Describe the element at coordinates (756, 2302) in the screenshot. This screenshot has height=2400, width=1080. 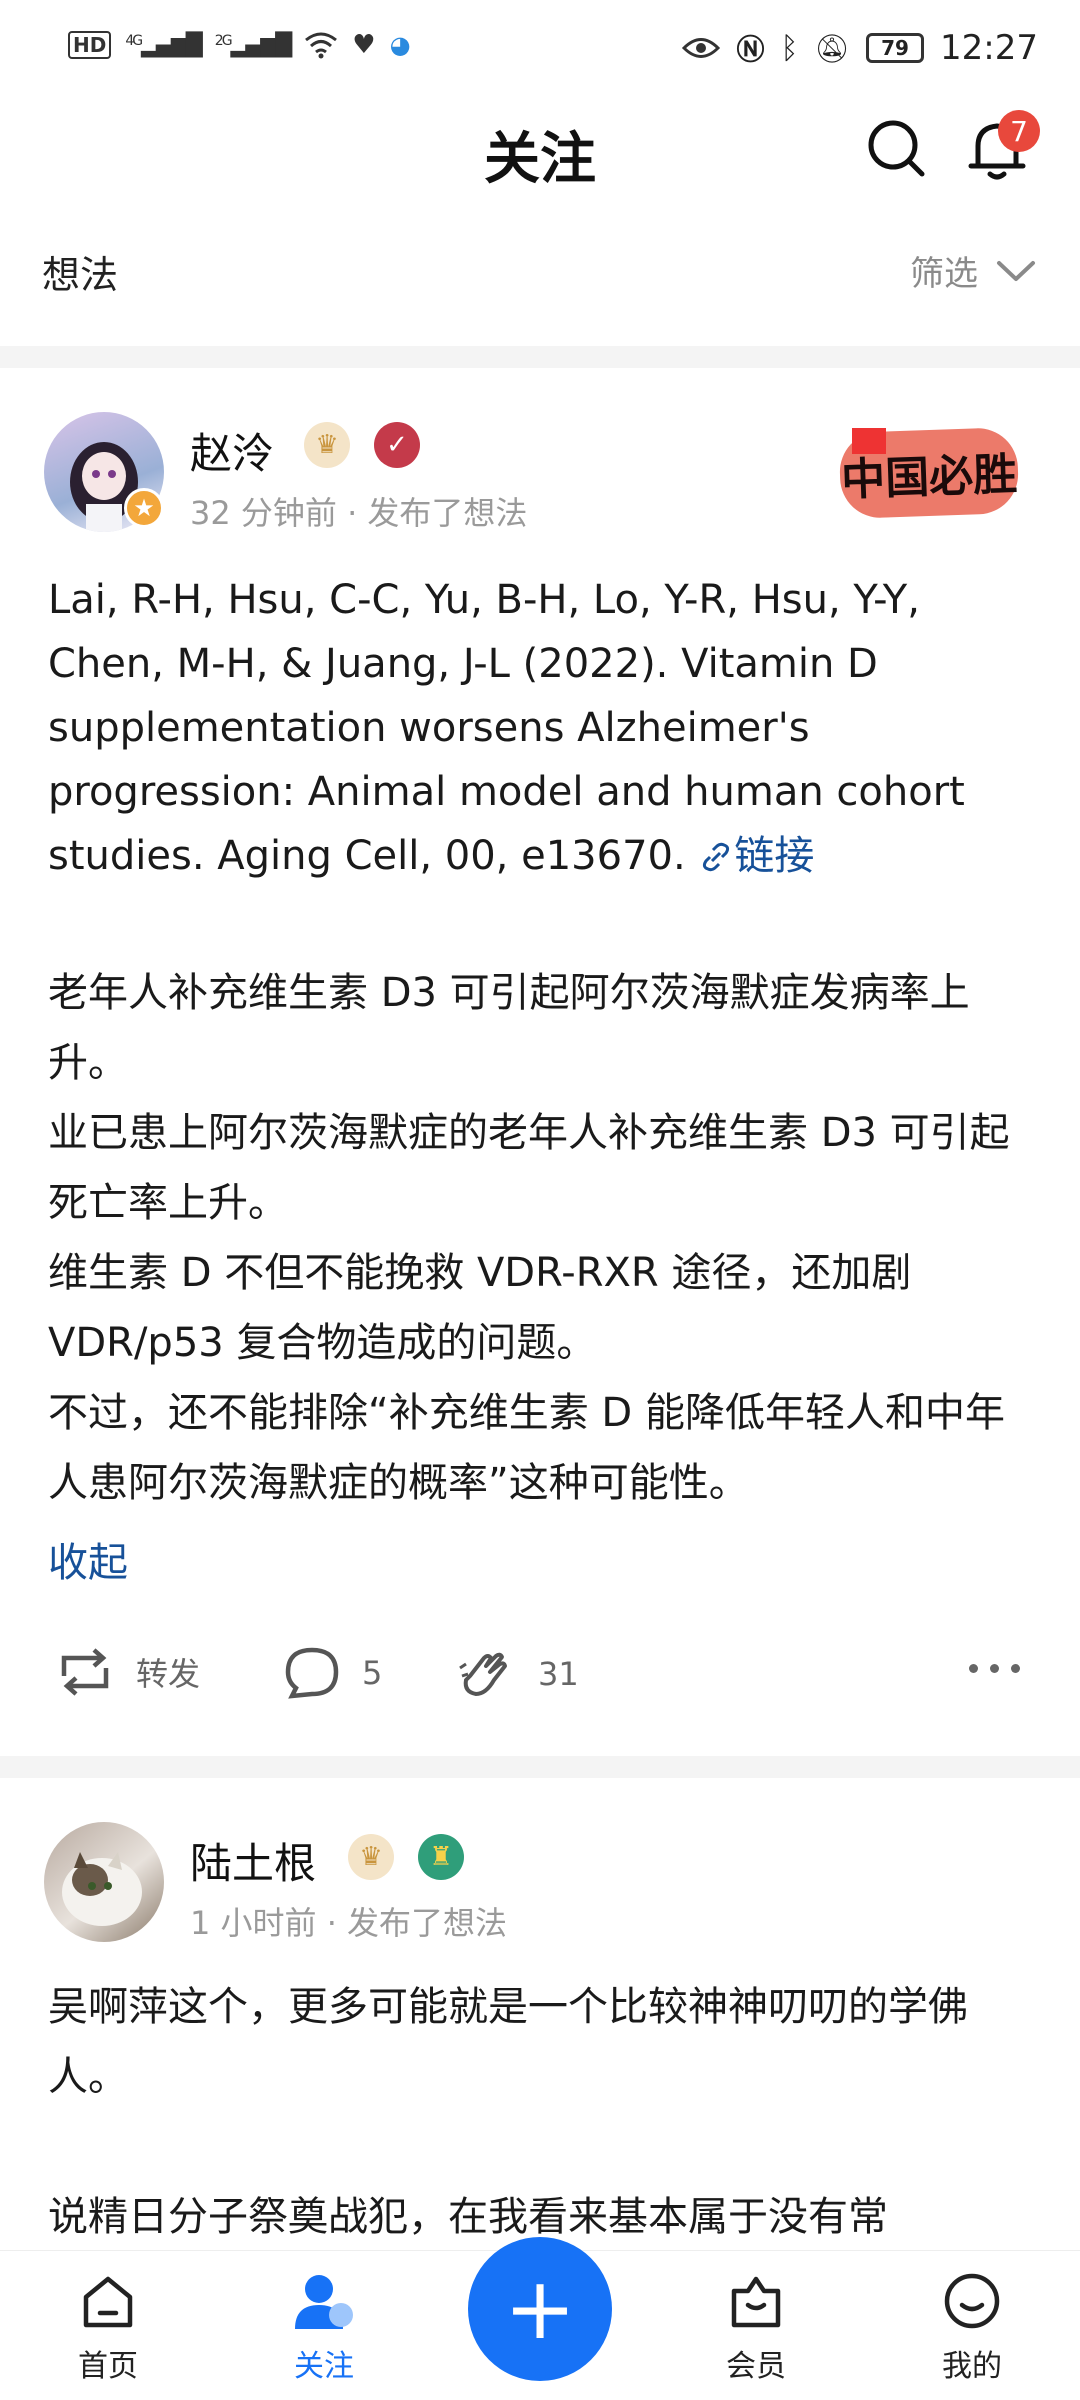
I see `vip-icon` at that location.